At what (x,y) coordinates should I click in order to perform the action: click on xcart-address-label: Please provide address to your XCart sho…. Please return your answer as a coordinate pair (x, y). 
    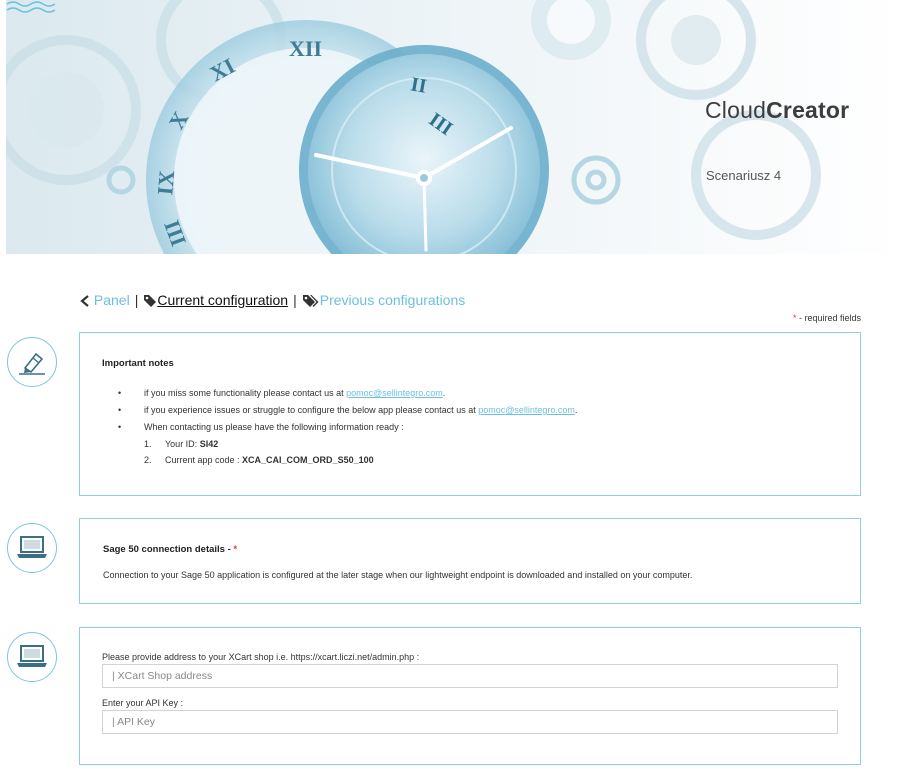
    Looking at the image, I should click on (261, 657).